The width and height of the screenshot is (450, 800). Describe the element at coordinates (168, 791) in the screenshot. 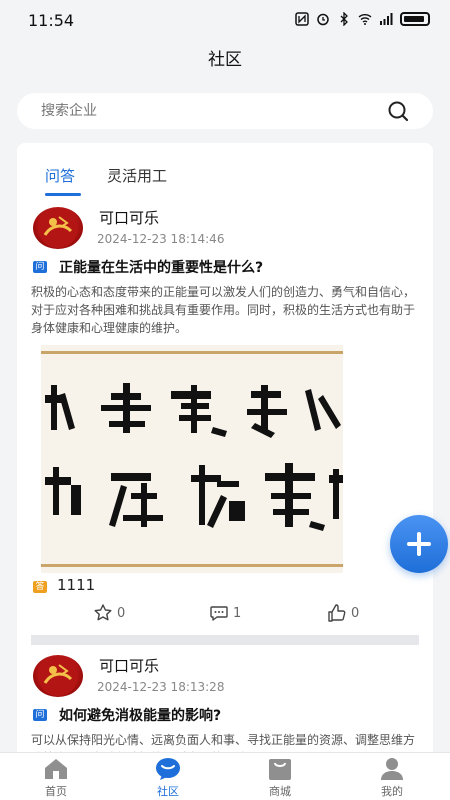

I see `tabbar-label: 社区` at that location.